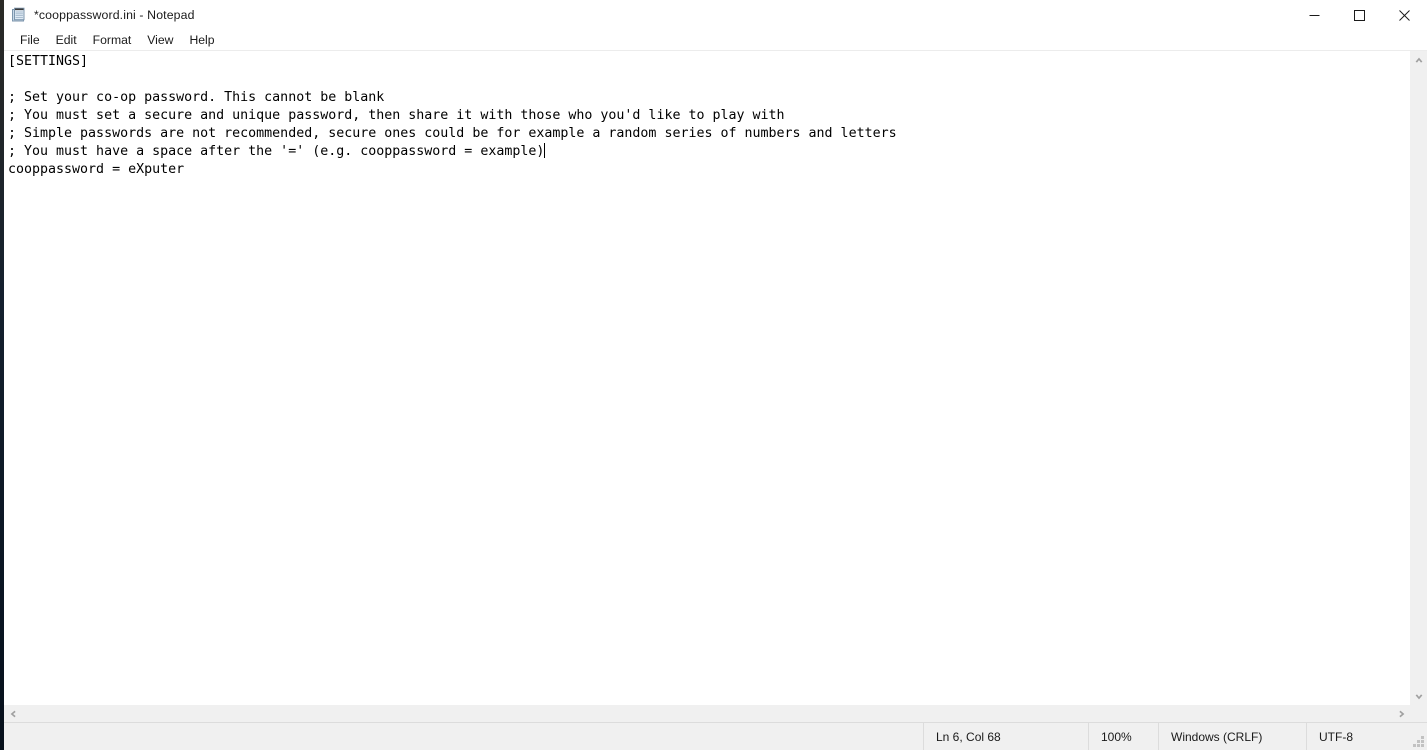 The height and width of the screenshot is (750, 1427). I want to click on status-zoom-level: 100%, so click(1123, 736).